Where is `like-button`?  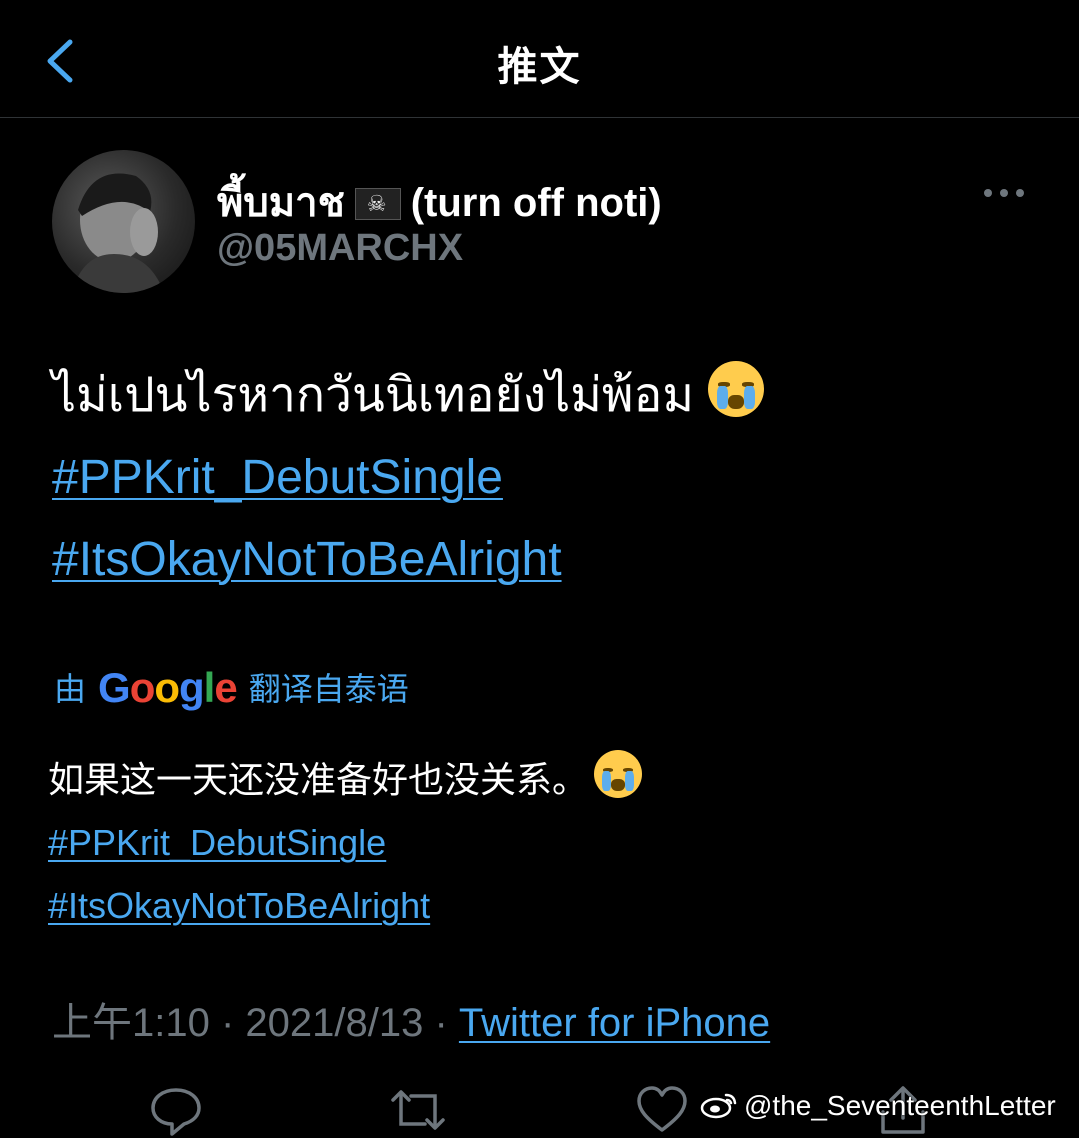
like-button is located at coordinates (662, 1110).